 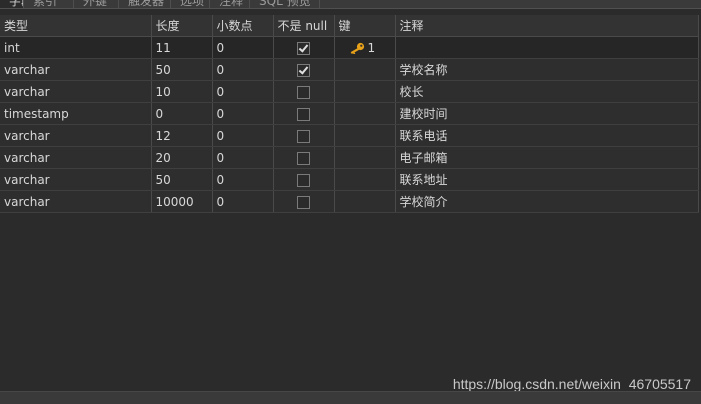 What do you see at coordinates (304, 26) in the screenshot?
I see `column-header-not-null: 不是 null` at bounding box center [304, 26].